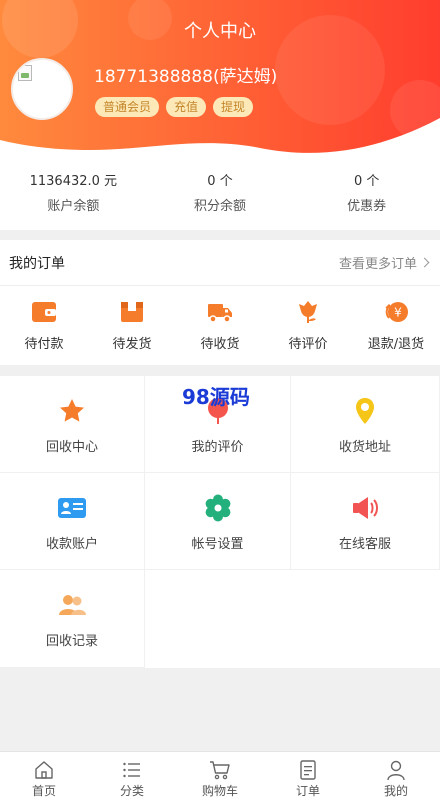  I want to click on tab-label: 购物车, so click(219, 791).